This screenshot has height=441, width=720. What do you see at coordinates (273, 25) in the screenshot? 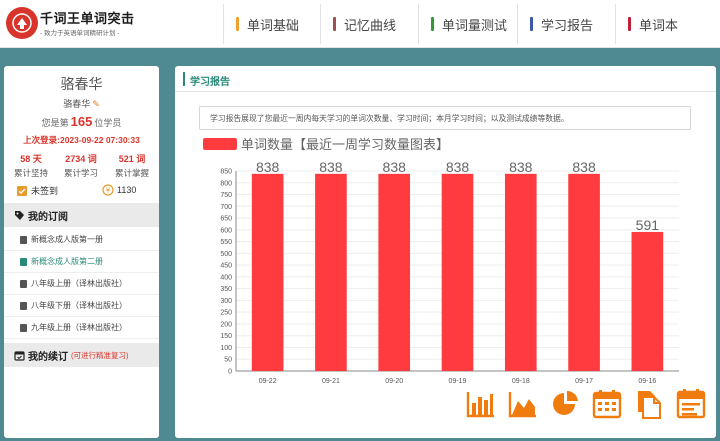
I see `nav-label: 单词基础` at bounding box center [273, 25].